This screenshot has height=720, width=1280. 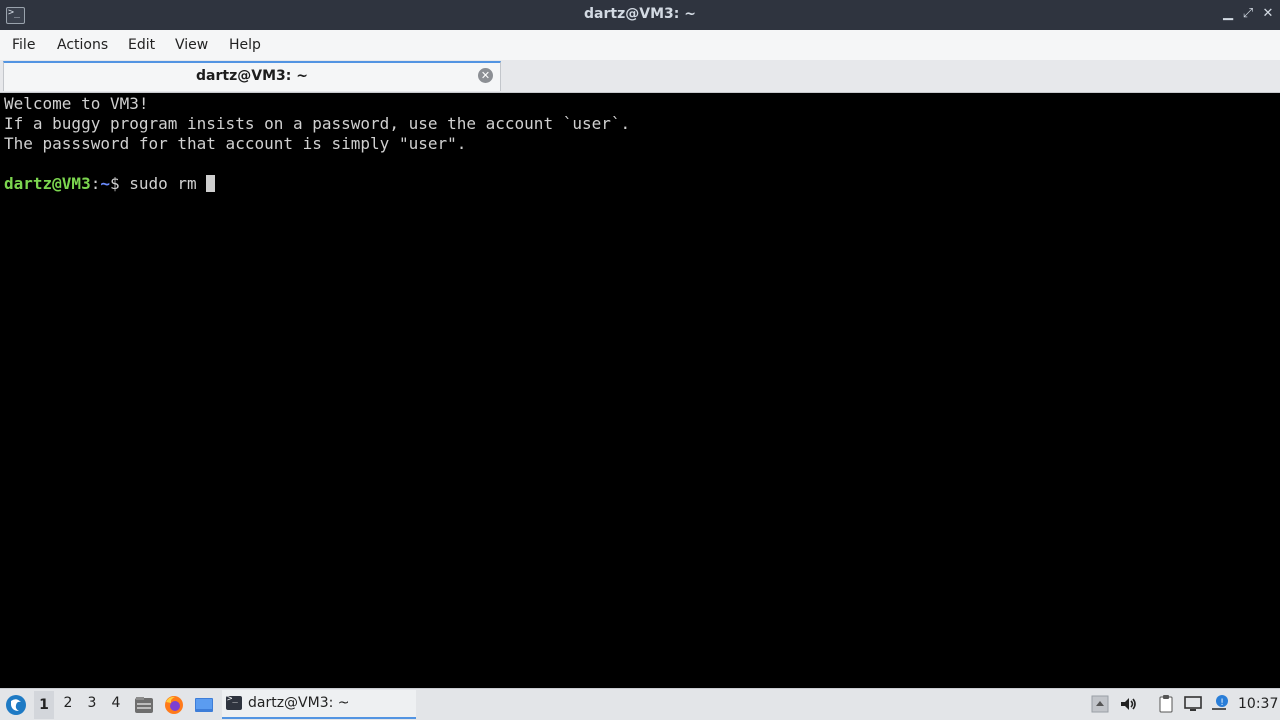 What do you see at coordinates (116, 703) in the screenshot?
I see `workspace-4: 4` at bounding box center [116, 703].